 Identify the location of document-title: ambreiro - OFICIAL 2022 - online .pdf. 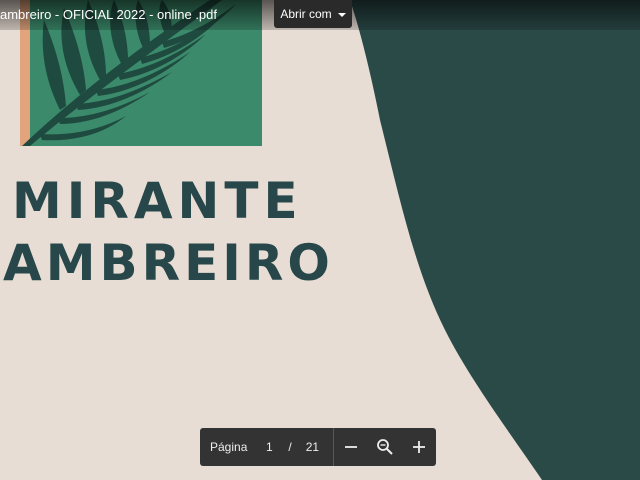
(109, 14).